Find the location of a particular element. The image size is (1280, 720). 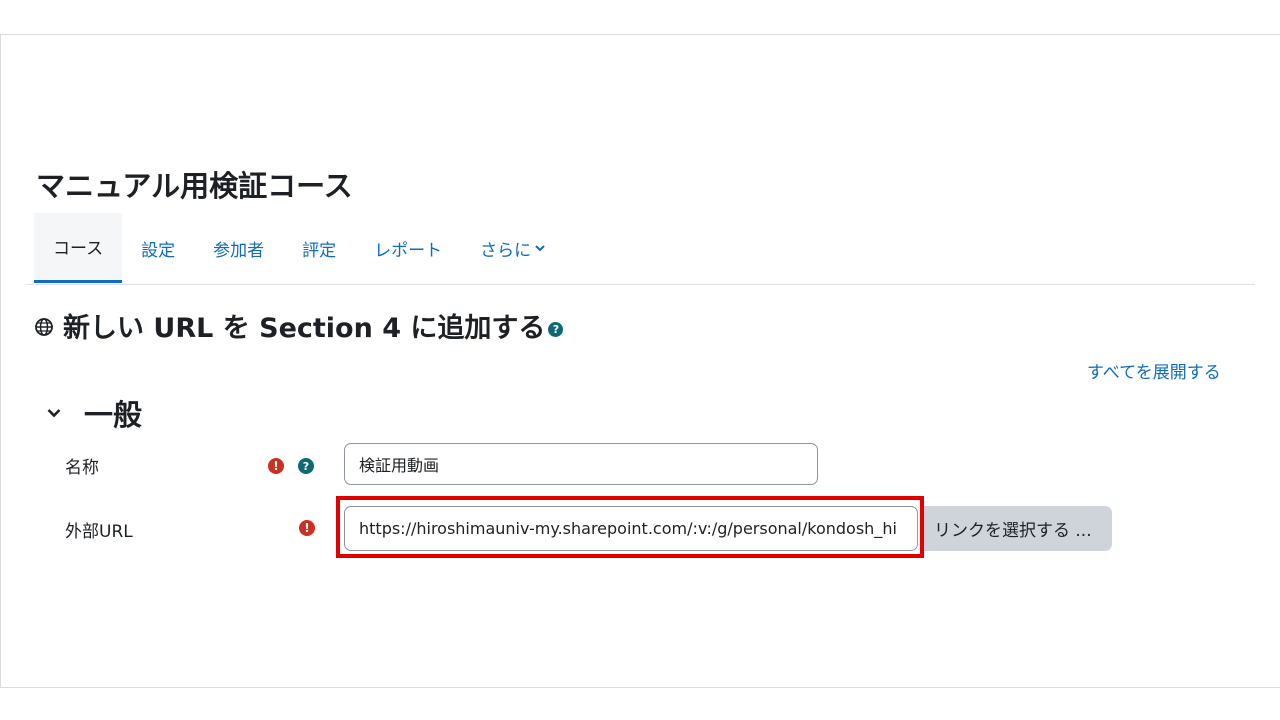

page-heading: 新しい URL を Section 4 に追加する ? is located at coordinates (299, 325).